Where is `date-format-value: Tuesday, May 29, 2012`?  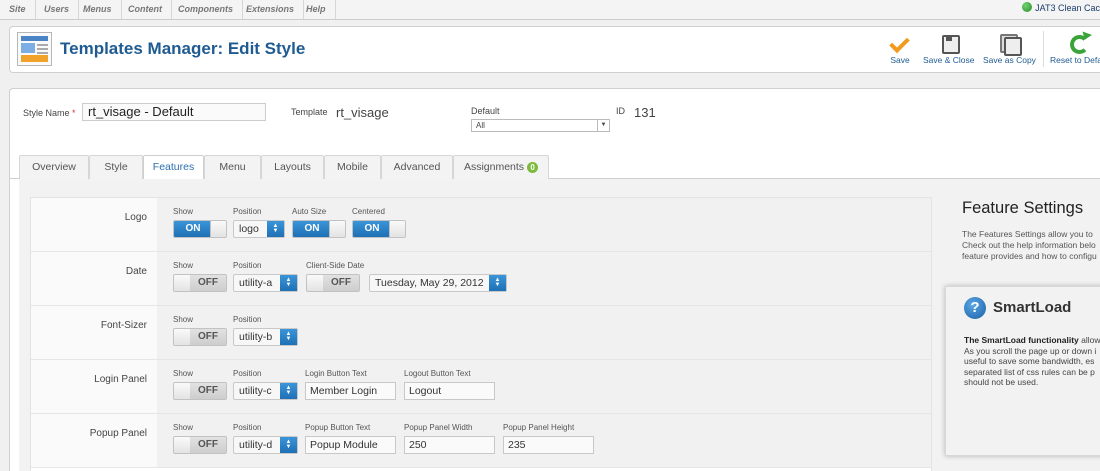 date-format-value: Tuesday, May 29, 2012 is located at coordinates (429, 283).